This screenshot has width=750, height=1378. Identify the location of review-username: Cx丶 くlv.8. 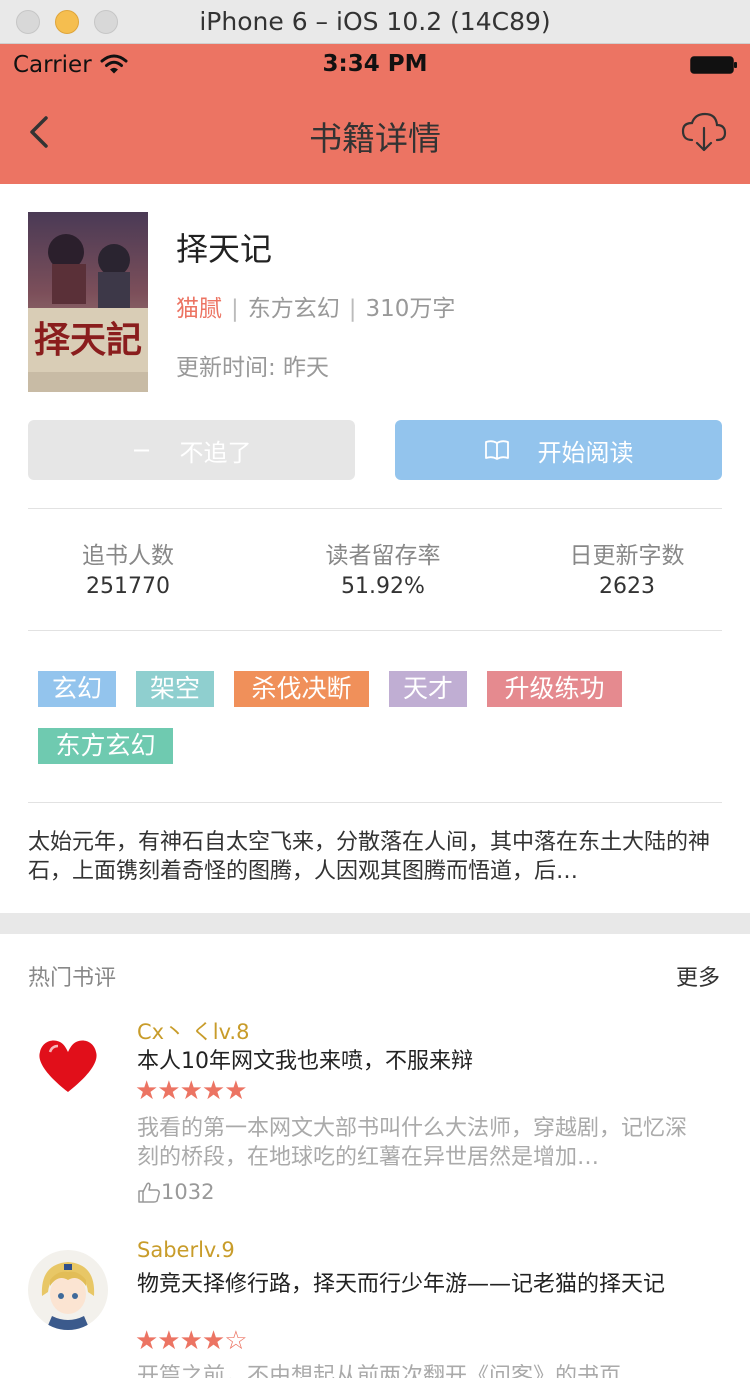
(193, 1031).